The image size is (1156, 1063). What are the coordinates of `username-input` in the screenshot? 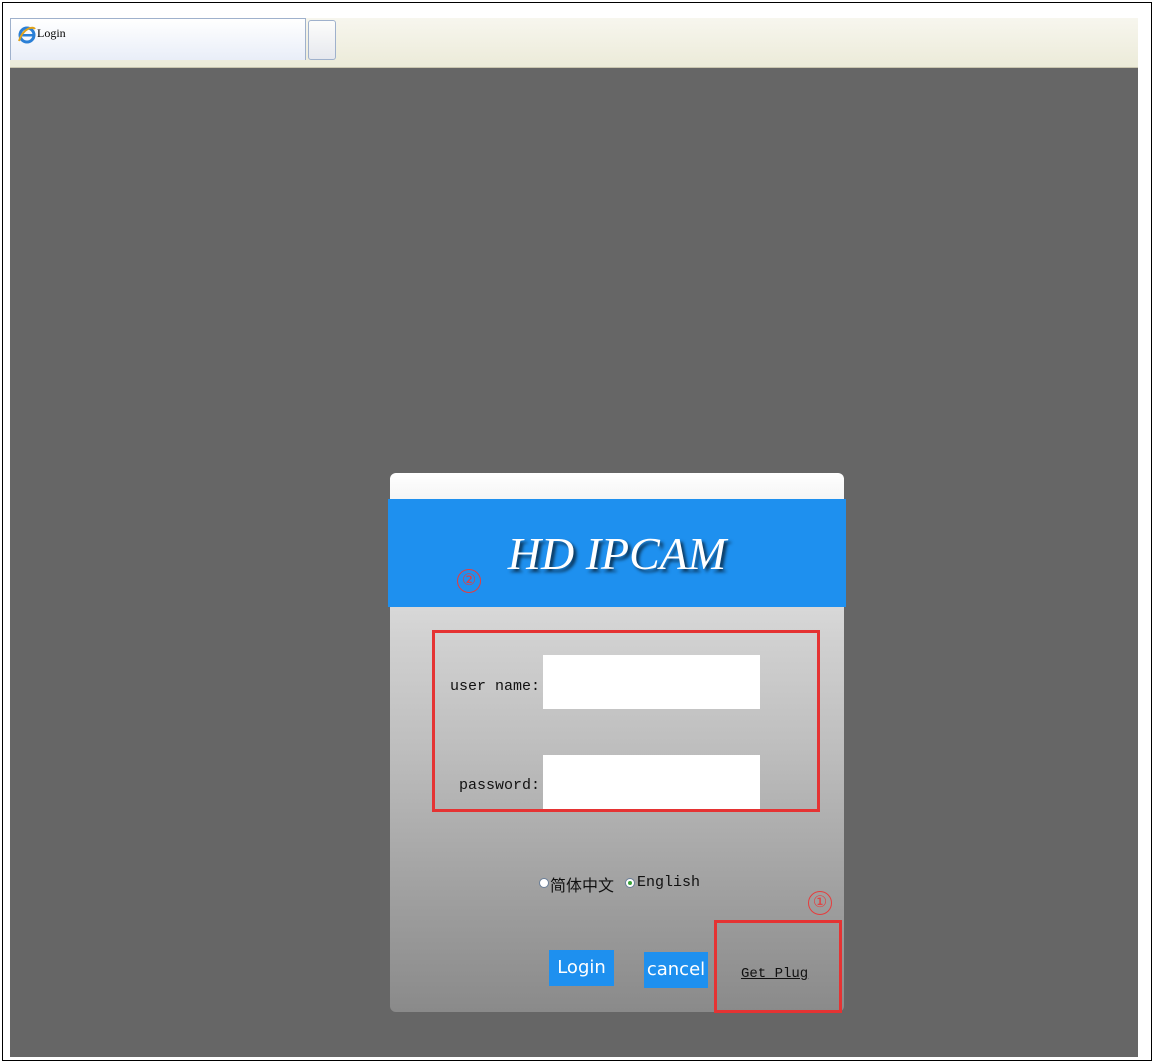 It's located at (651, 682).